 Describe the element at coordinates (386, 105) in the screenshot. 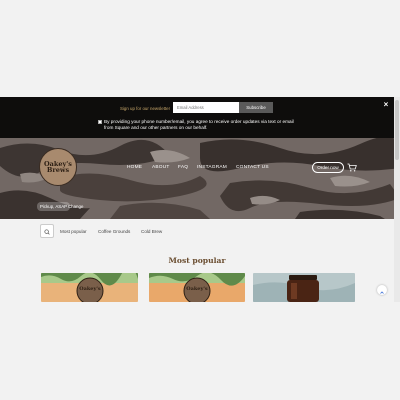

I see `close-icon: ×` at that location.